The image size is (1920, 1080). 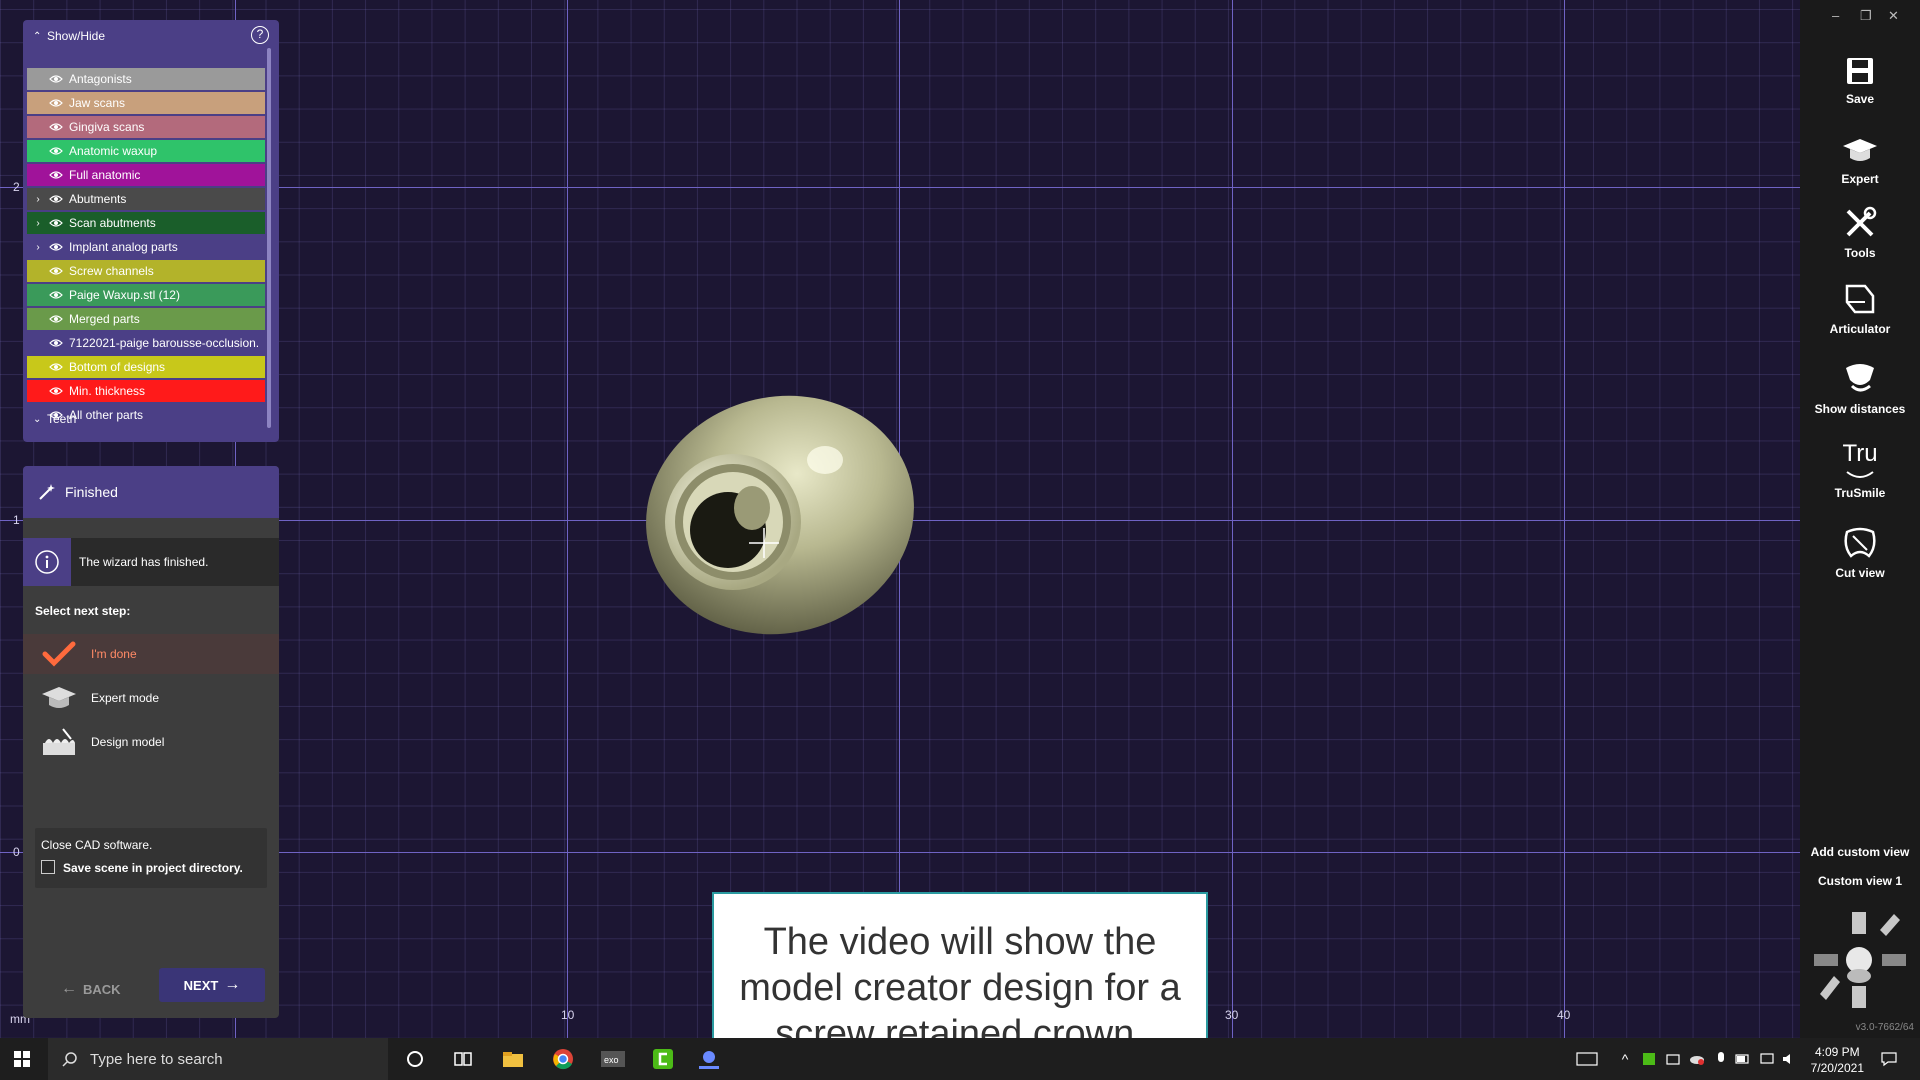 I want to click on crown-model, so click(x=780, y=515).